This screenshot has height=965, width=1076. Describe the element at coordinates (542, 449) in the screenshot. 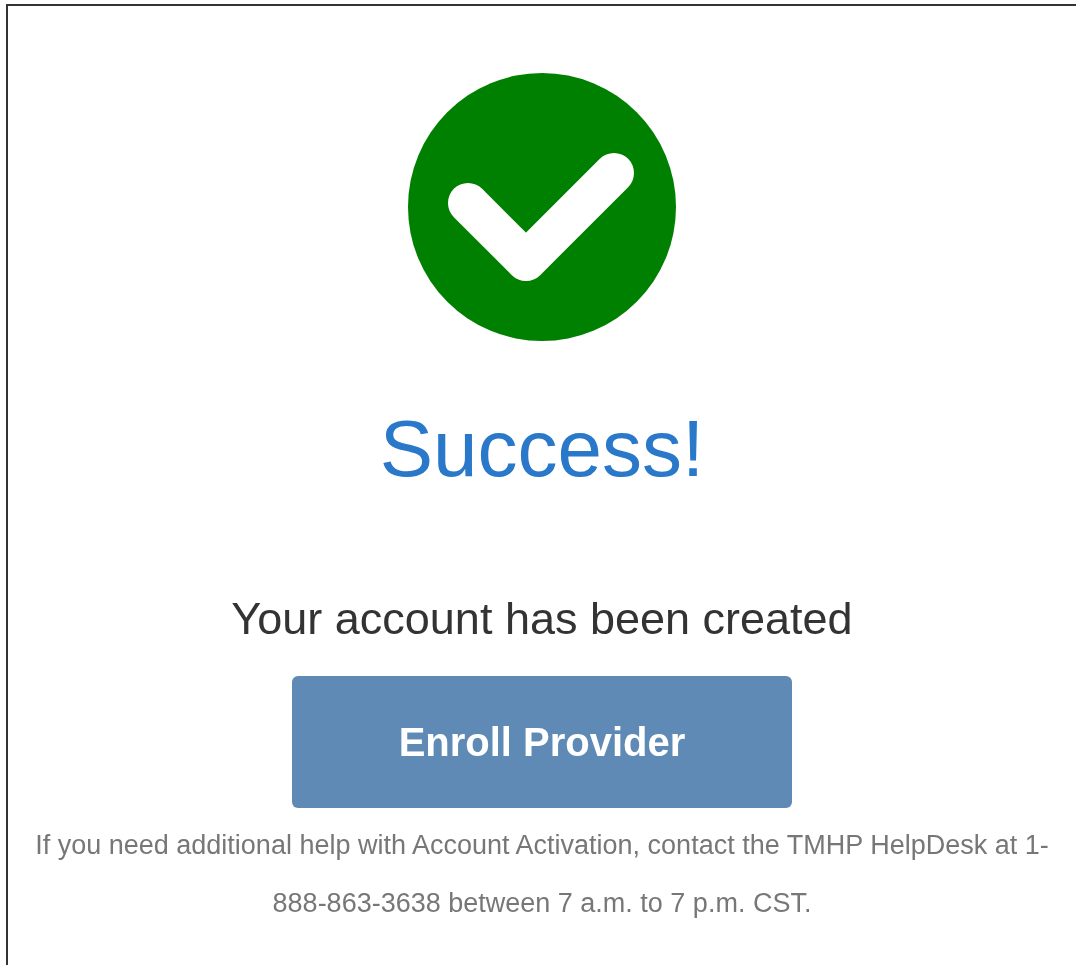

I see `success-title: Success!` at that location.